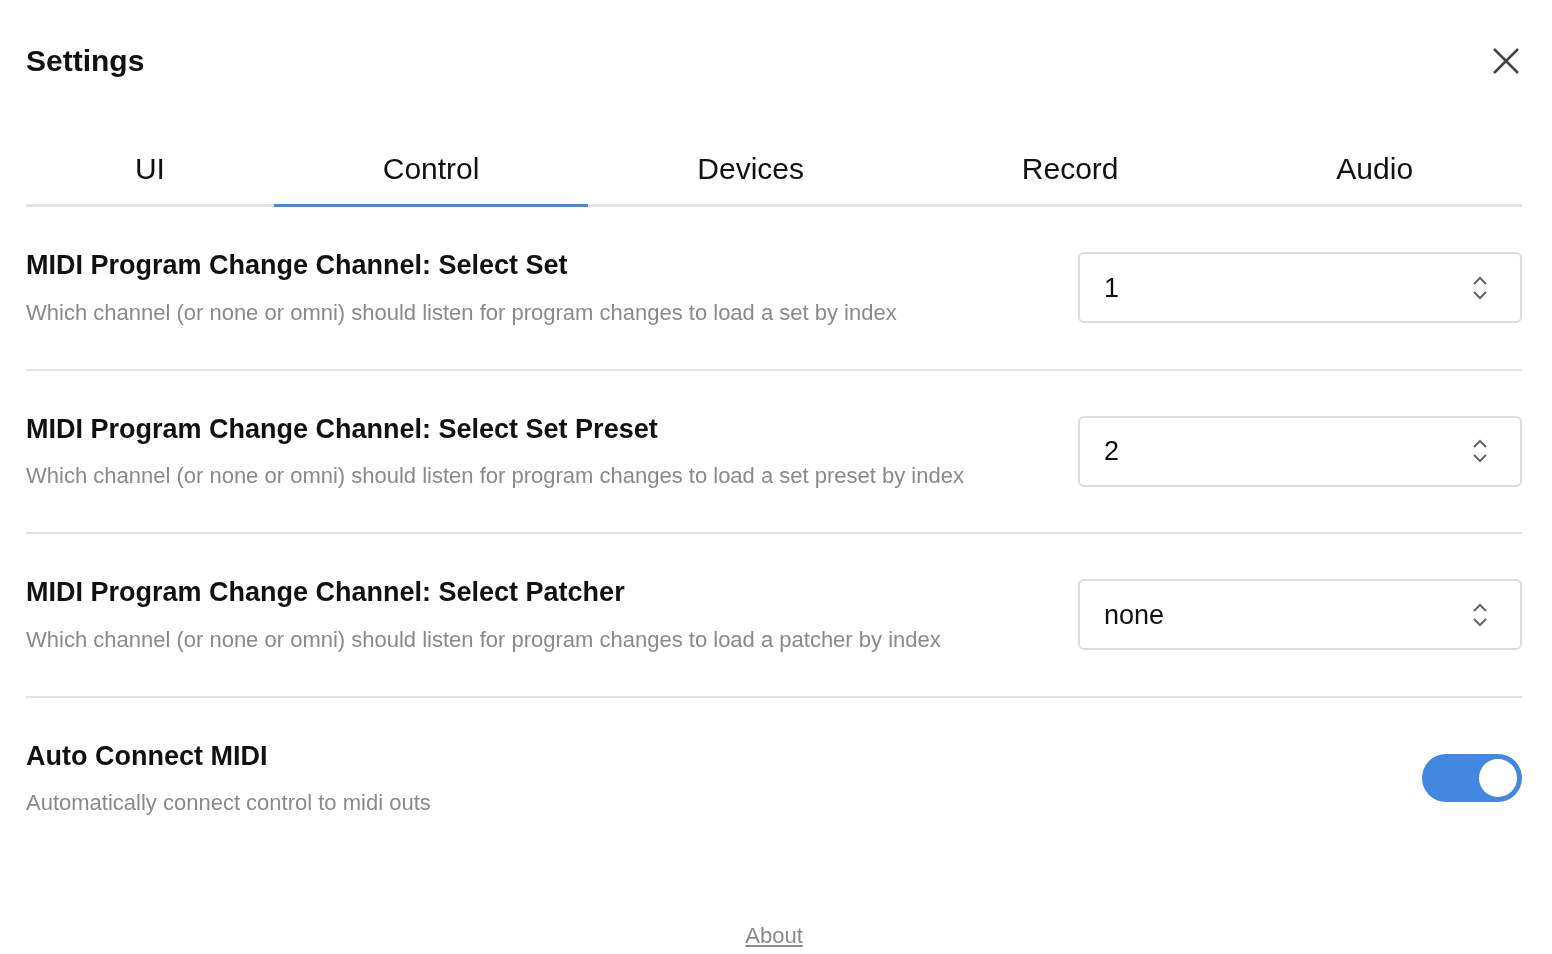  What do you see at coordinates (1374, 170) in the screenshot?
I see `tab: Audio` at bounding box center [1374, 170].